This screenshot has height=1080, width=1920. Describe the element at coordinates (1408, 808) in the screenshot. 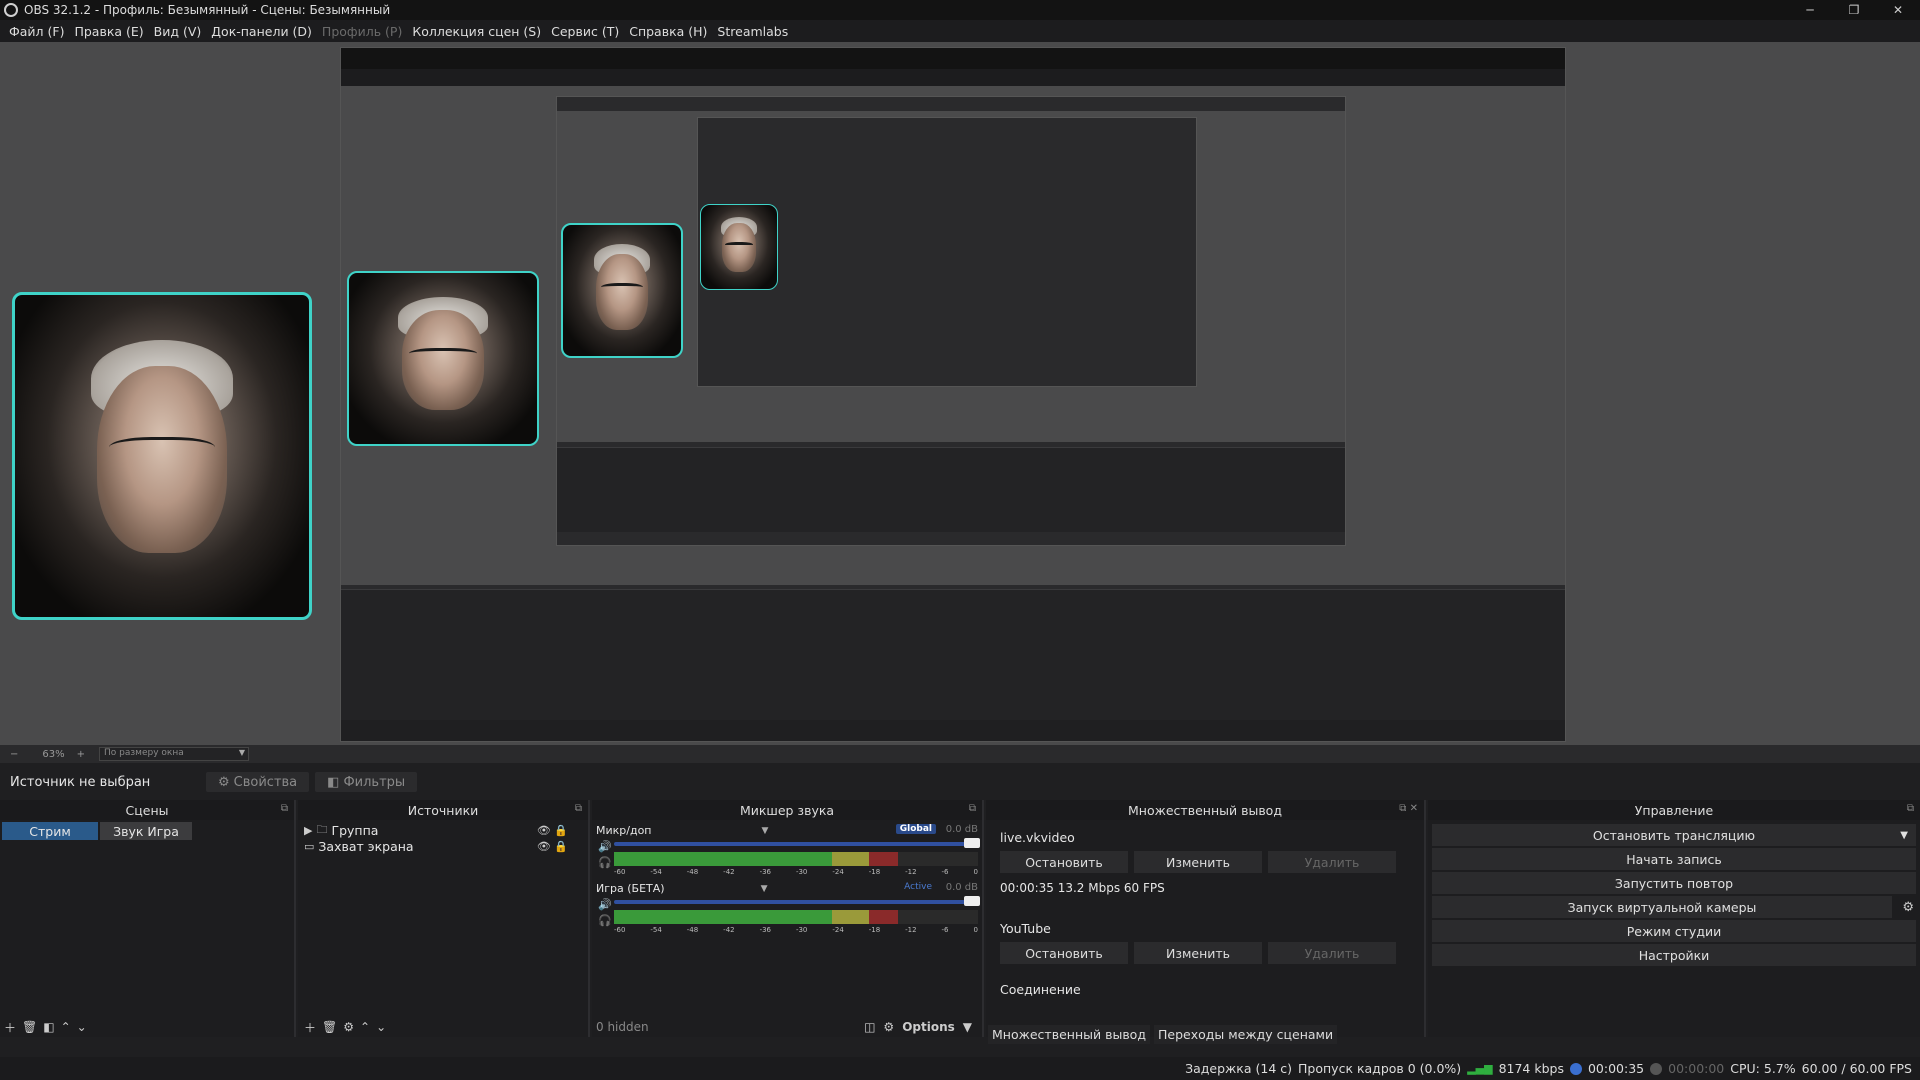

I see `undock-close-icon: ⧉ ✕` at that location.